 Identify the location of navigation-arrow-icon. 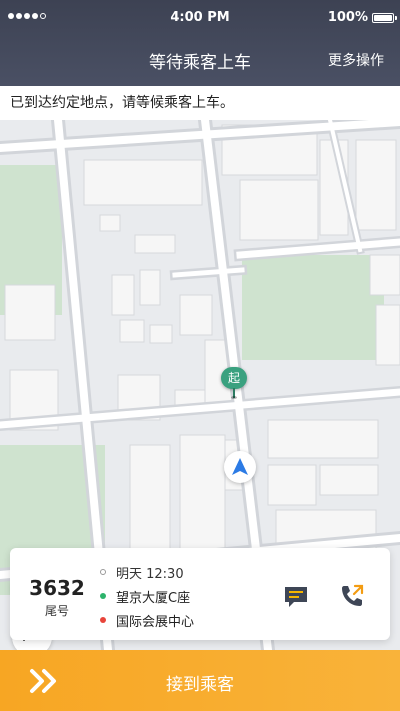
(240, 467).